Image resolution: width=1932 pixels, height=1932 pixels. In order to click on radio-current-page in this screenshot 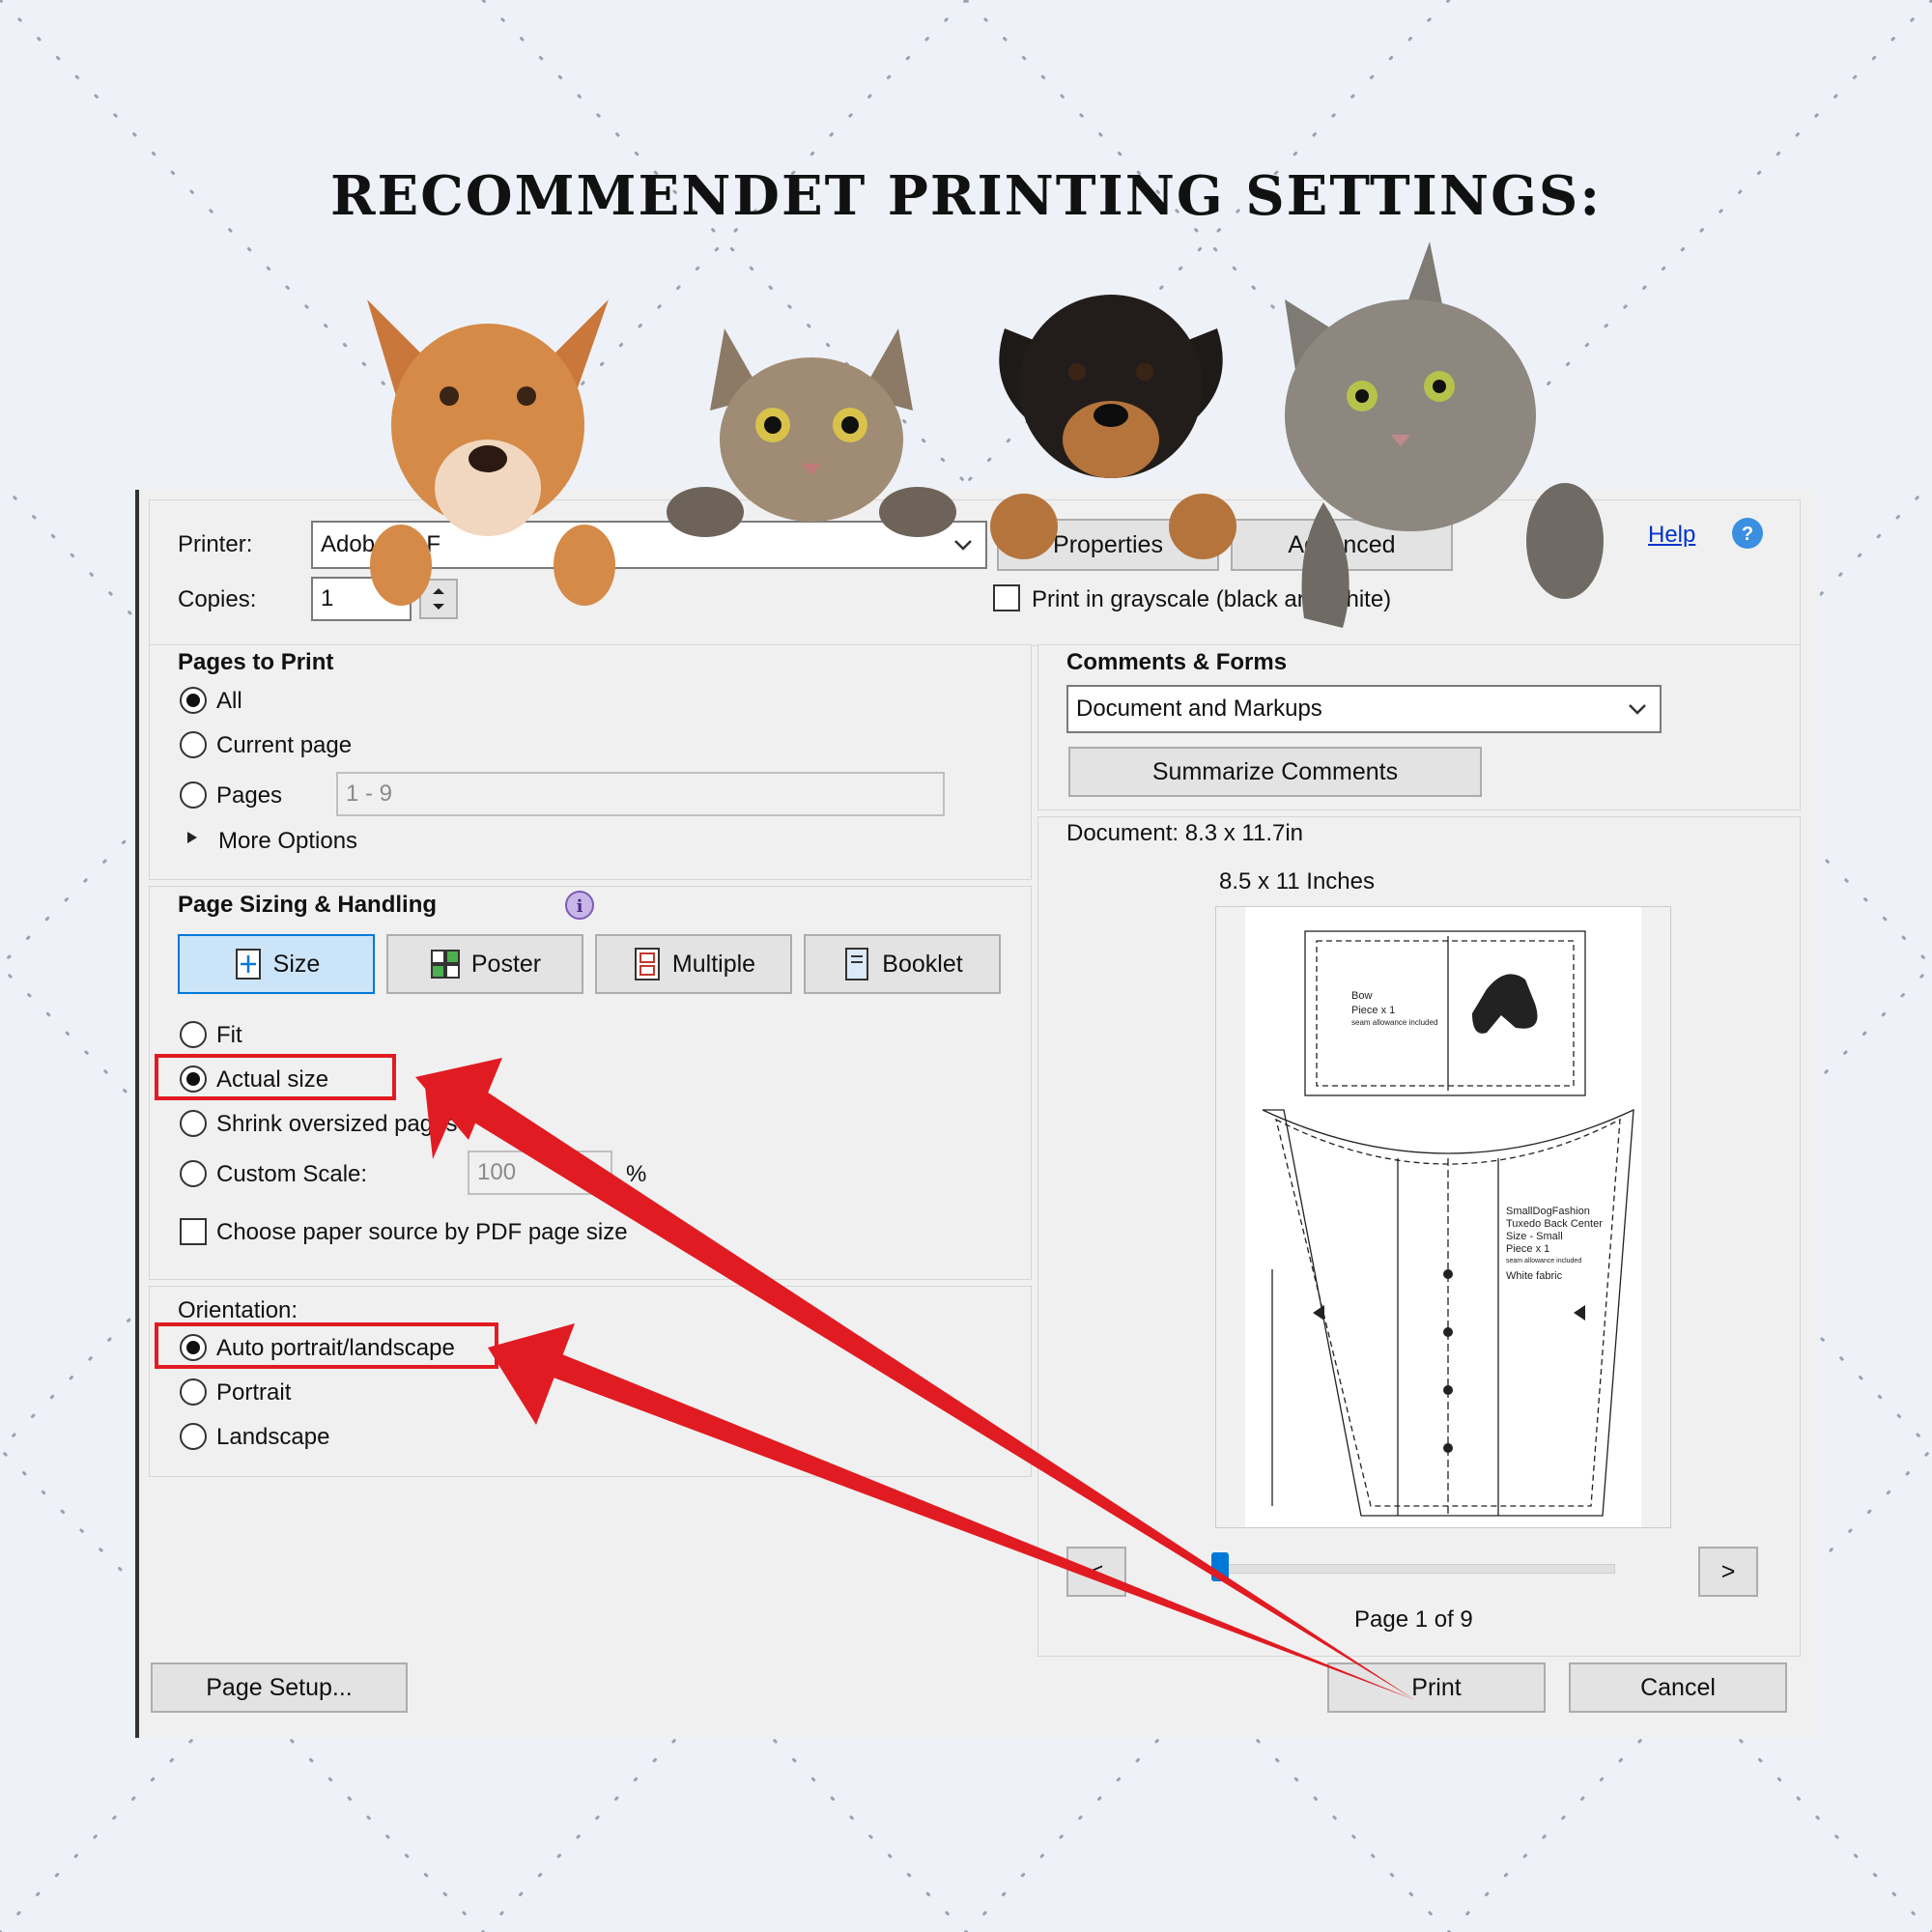, I will do `click(193, 744)`.